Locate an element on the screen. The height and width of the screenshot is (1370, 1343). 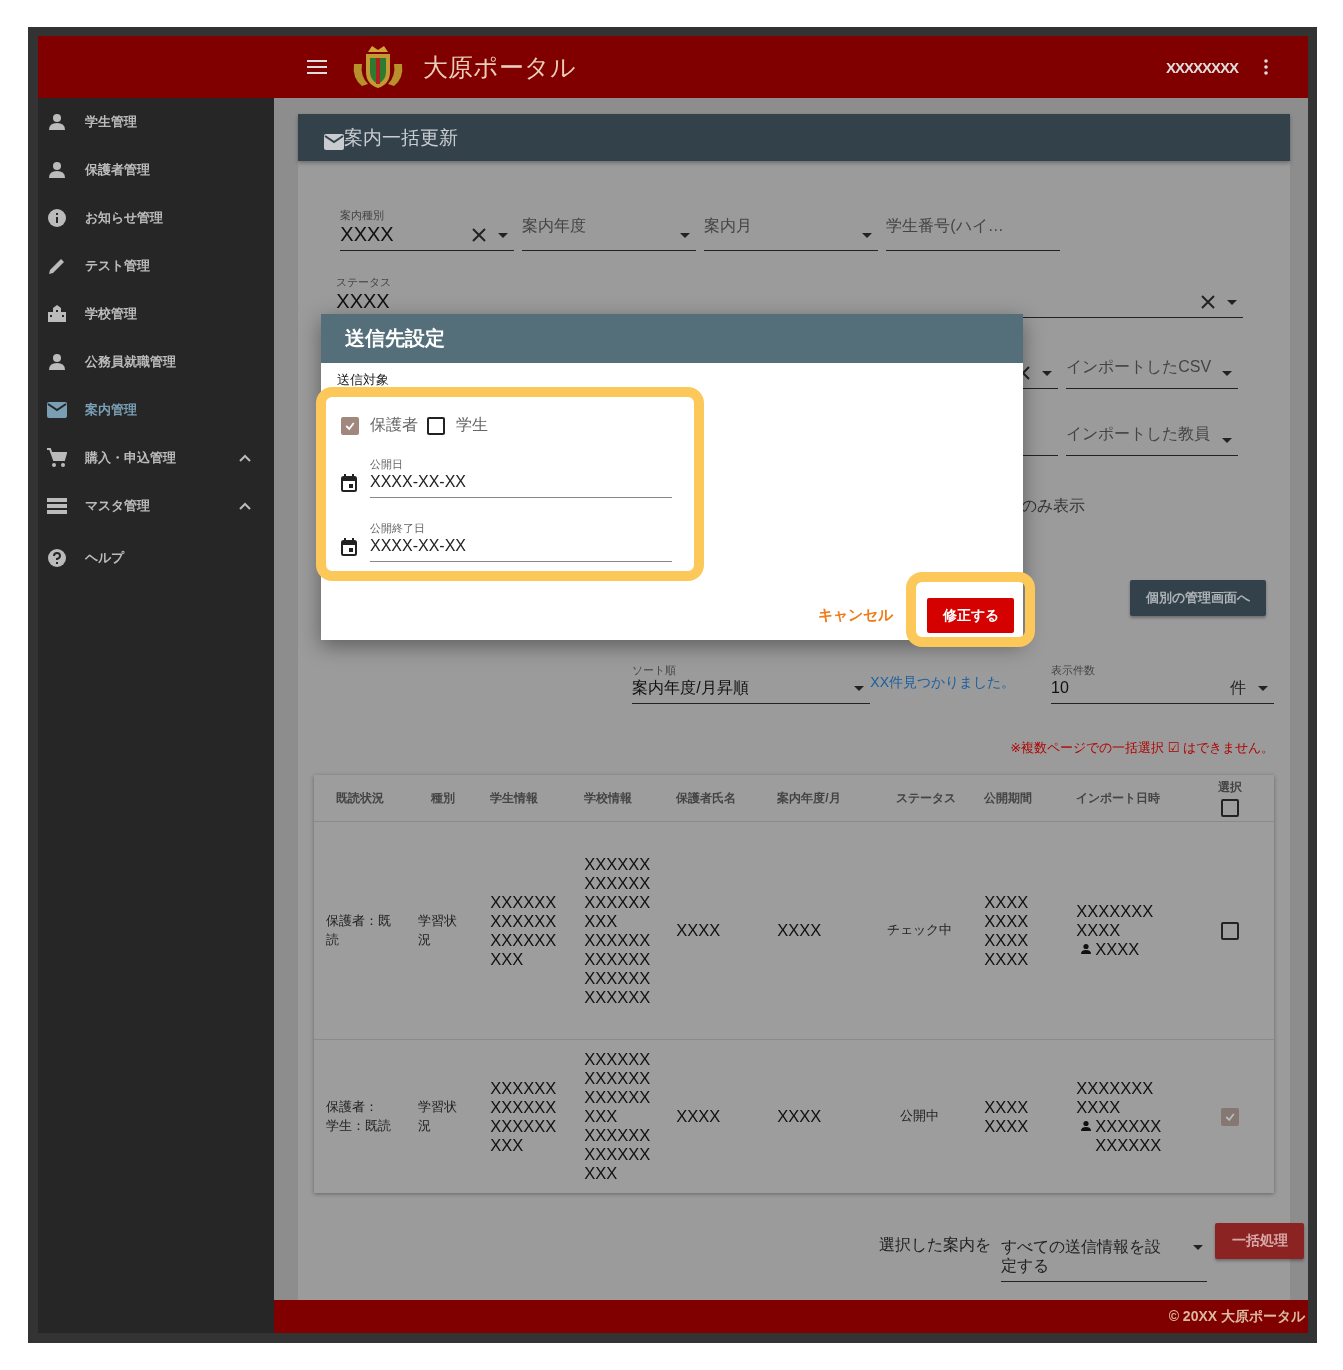
section-label: 送信対象 is located at coordinates (363, 380).